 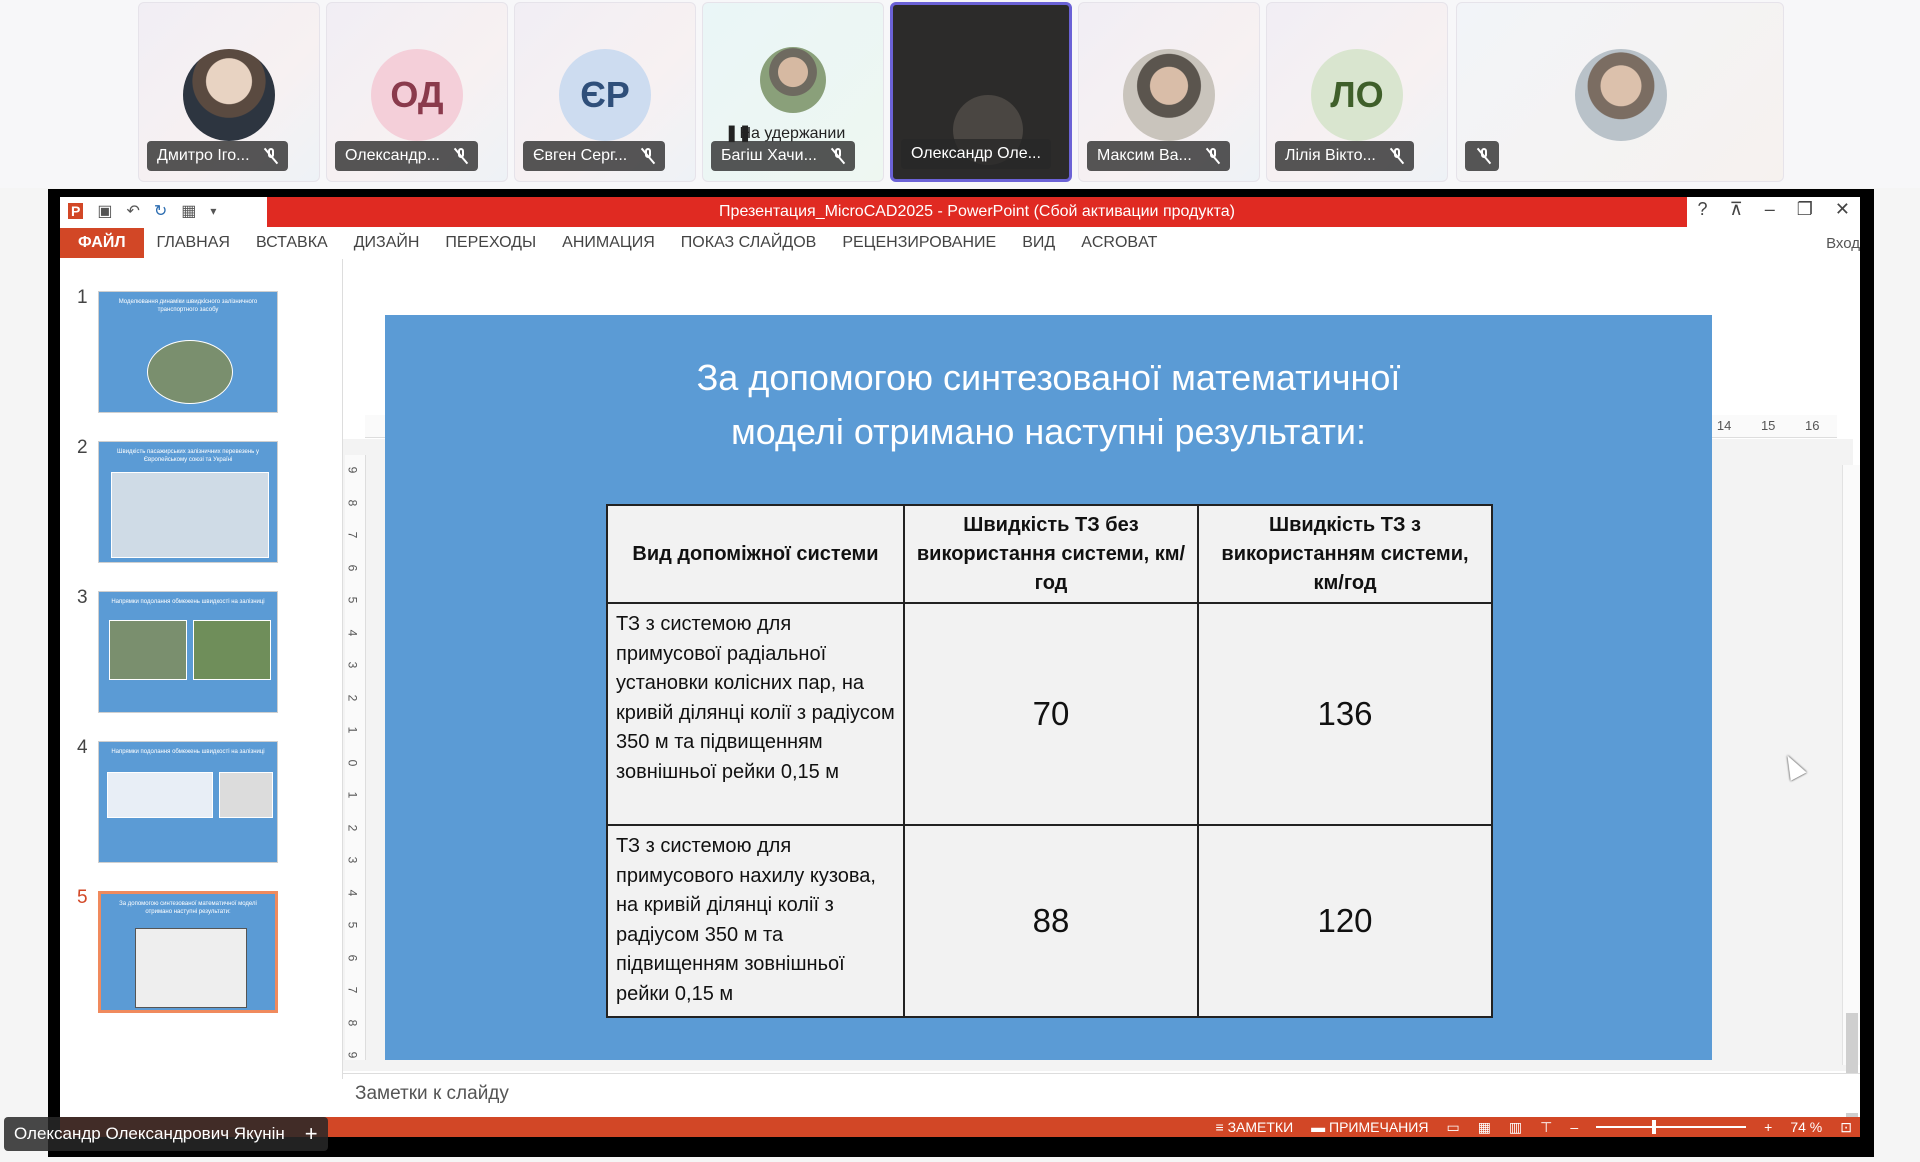 I want to click on tab-review: РЕЦЕНЗИРОВАНИЕ, so click(x=919, y=243).